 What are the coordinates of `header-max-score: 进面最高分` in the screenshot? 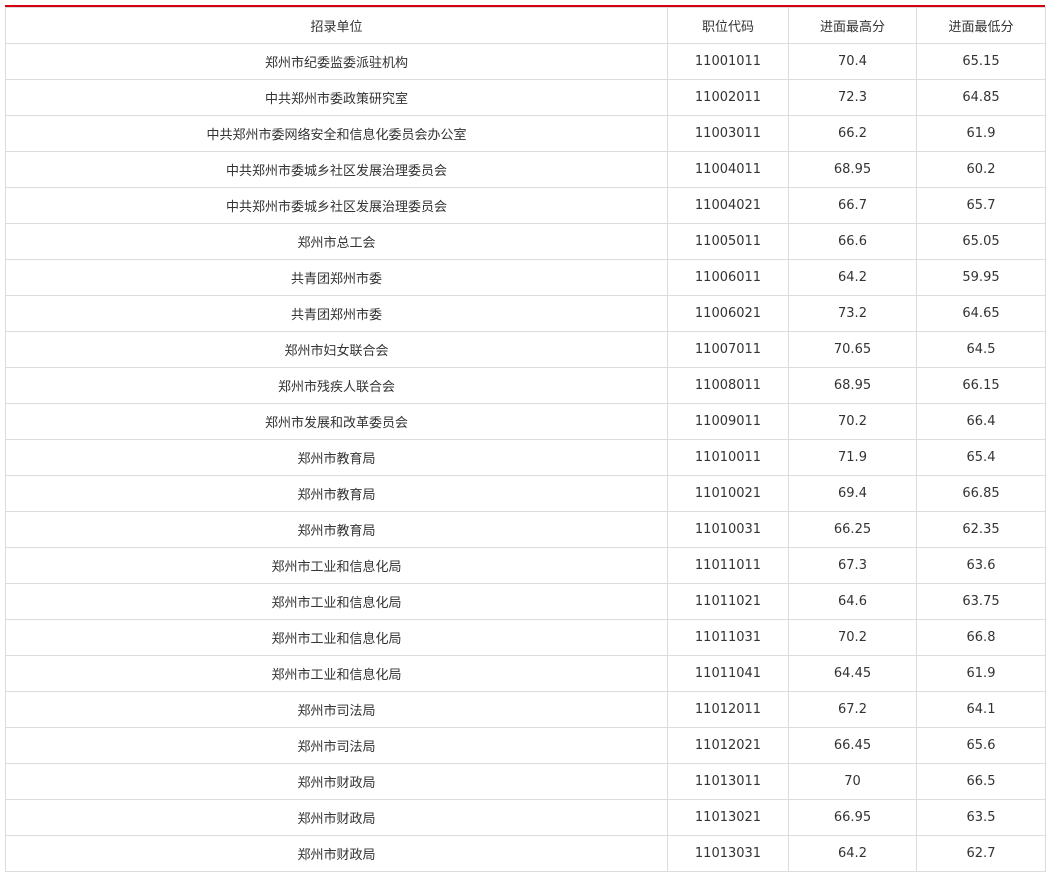 It's located at (852, 25).